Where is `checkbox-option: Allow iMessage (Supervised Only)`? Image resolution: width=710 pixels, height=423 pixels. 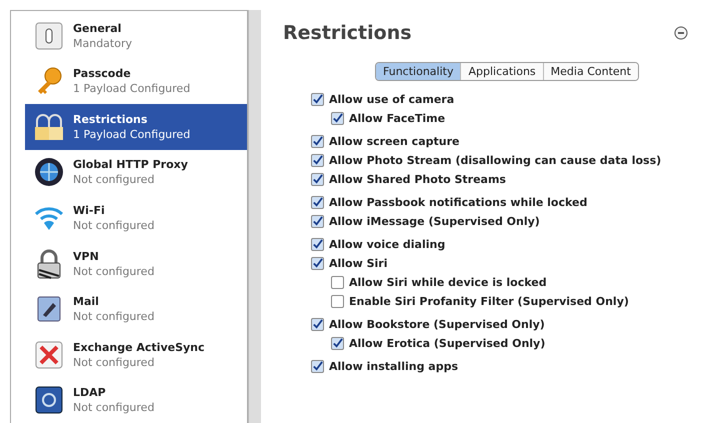
checkbox-option: Allow iMessage (Supervised Only) is located at coordinates (499, 221).